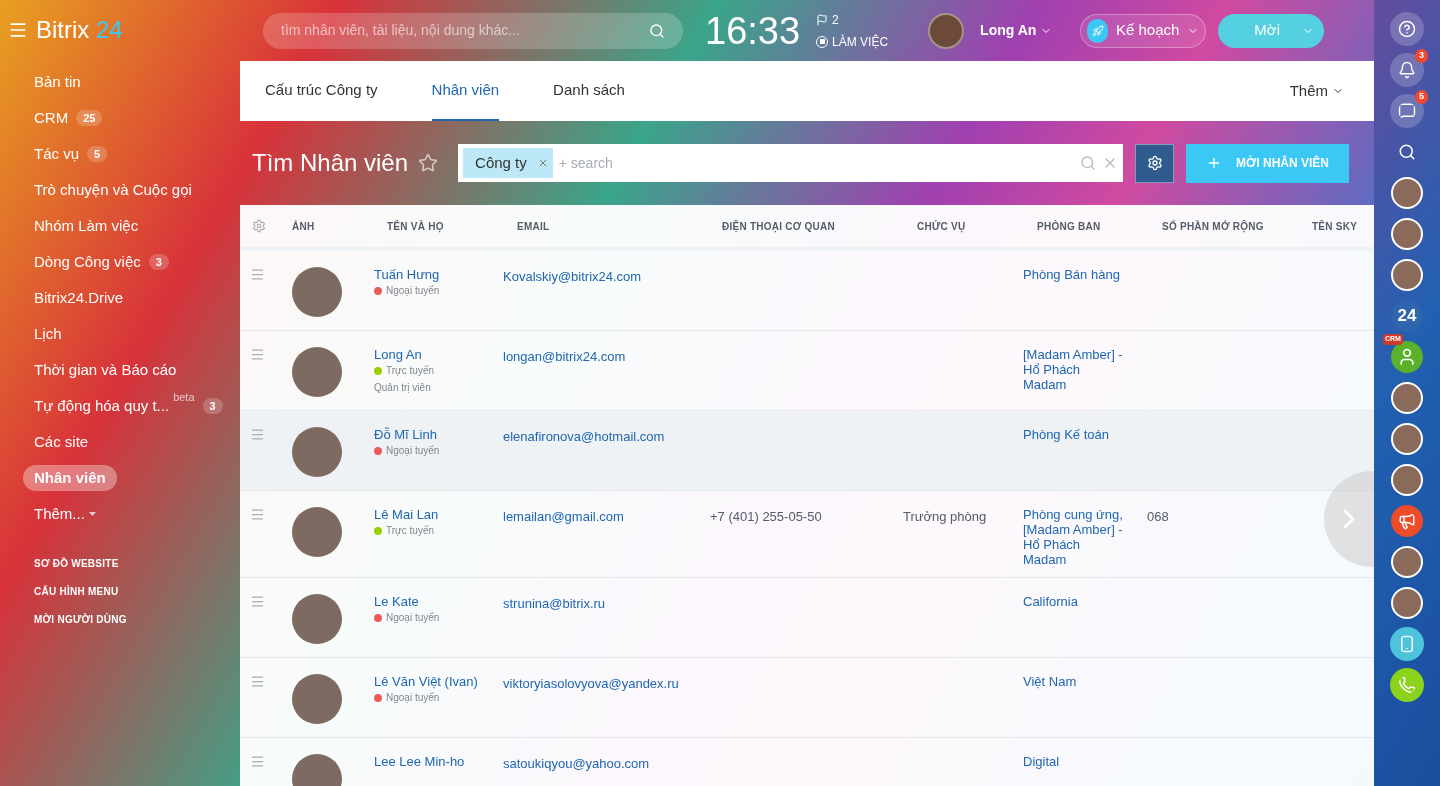 Image resolution: width=1440 pixels, height=786 pixels. I want to click on status-text: Ngoại tuyến, so click(413, 291).